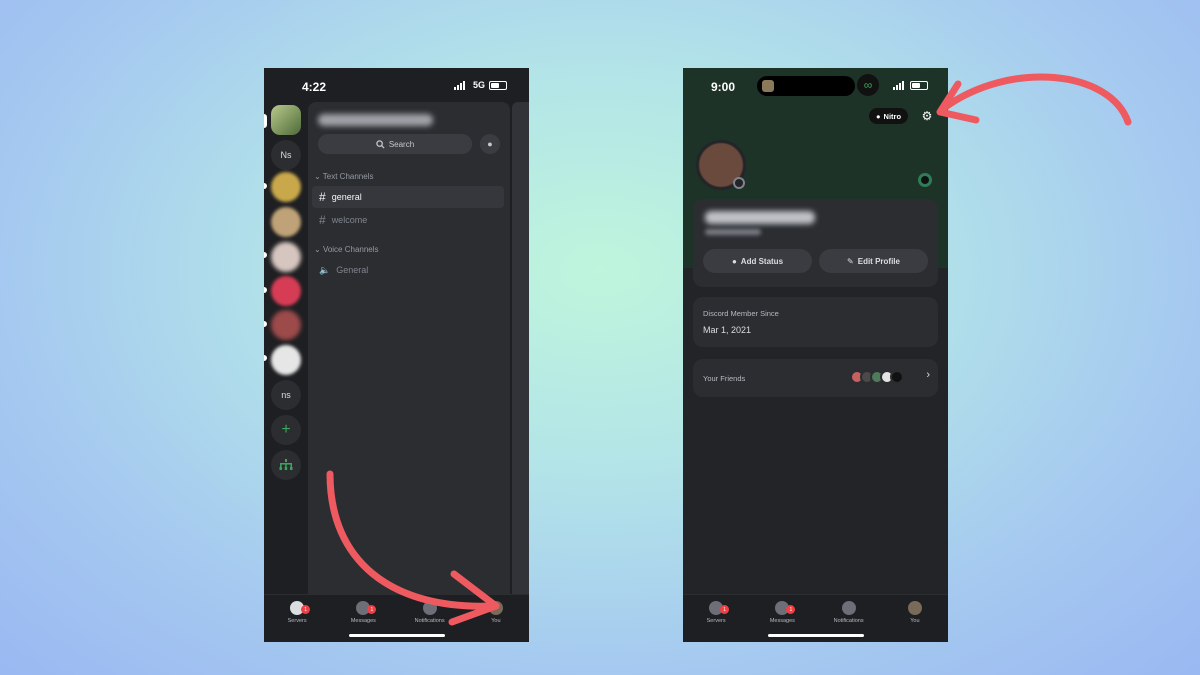 The width and height of the screenshot is (1200, 675). Describe the element at coordinates (762, 261) in the screenshot. I see `button-label: Add Status` at that location.